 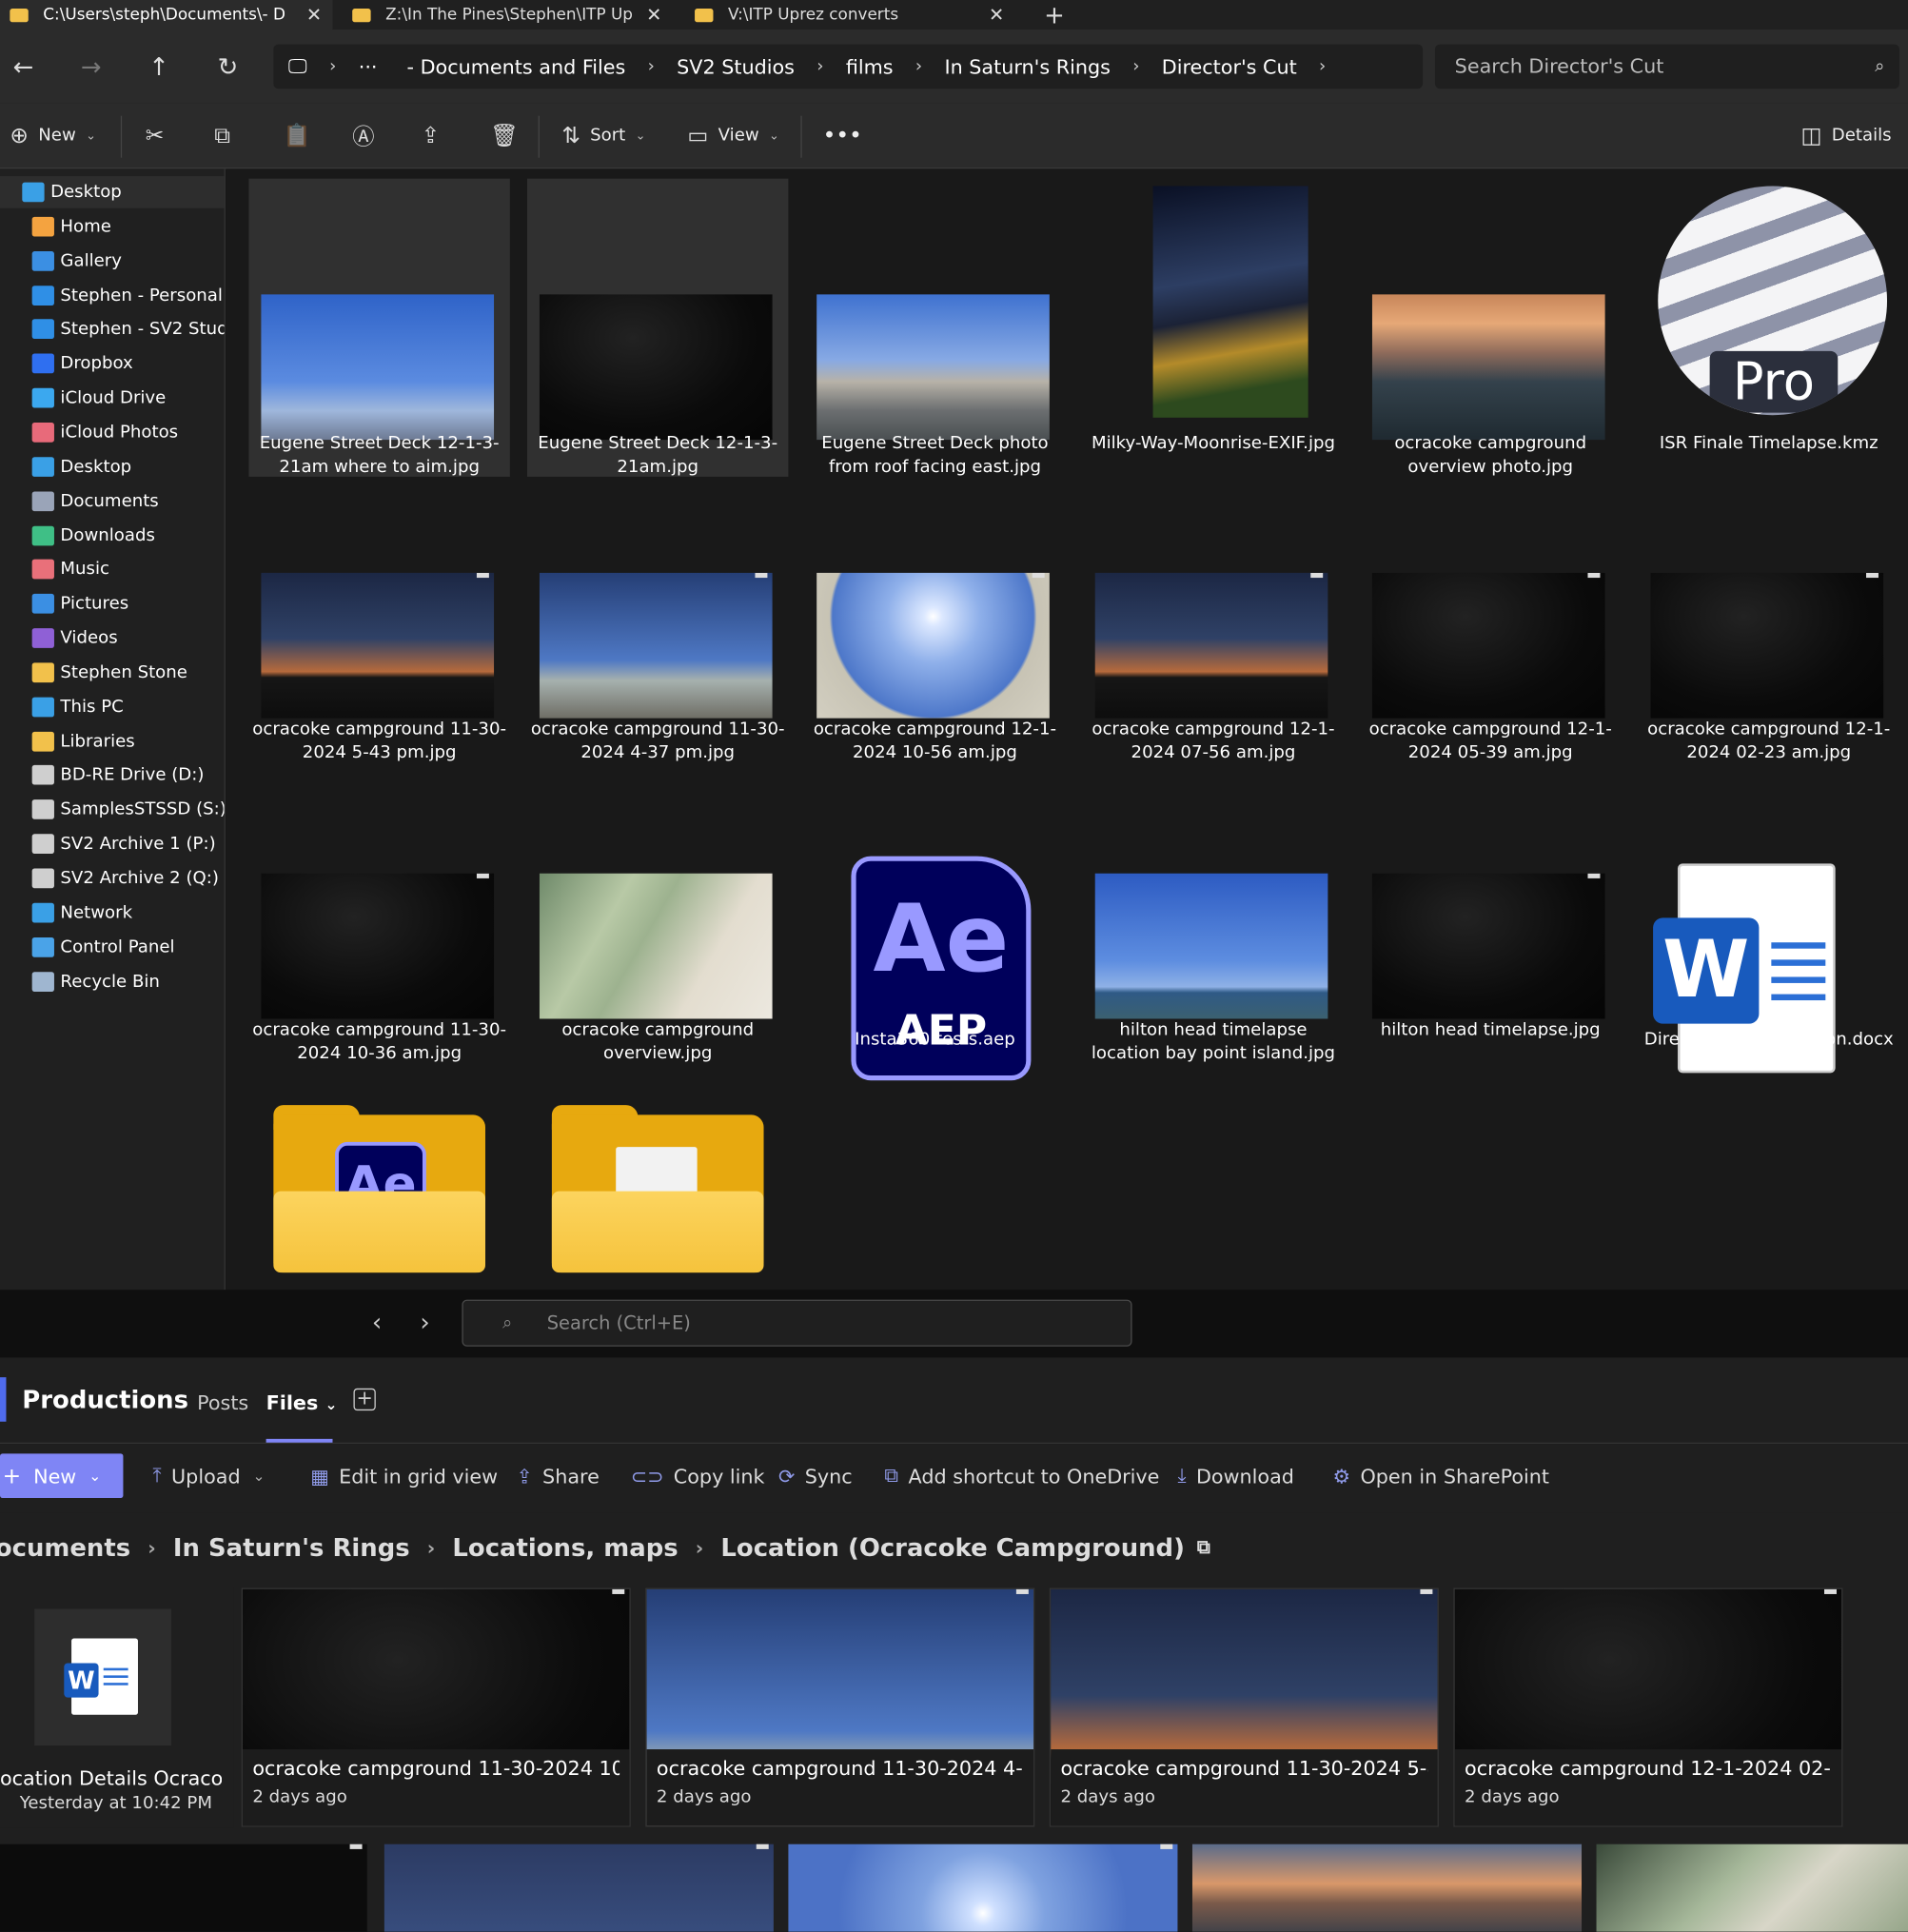 What do you see at coordinates (112, 261) in the screenshot?
I see `sidebar-item-gallery: Gallery` at bounding box center [112, 261].